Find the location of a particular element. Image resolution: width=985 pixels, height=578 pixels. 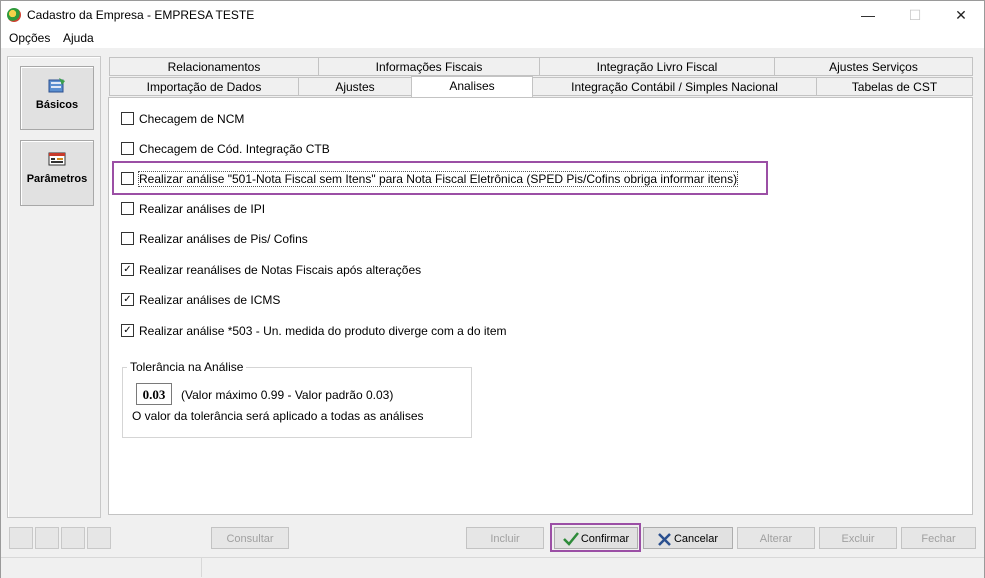

window-title: Cadastro da Empresa - EMPRESA TESTE is located at coordinates (141, 15).